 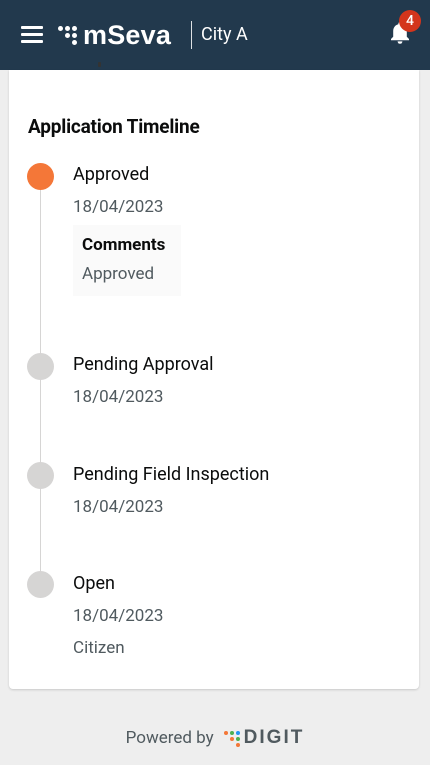 What do you see at coordinates (94, 583) in the screenshot?
I see `timeline-step-title: Open` at bounding box center [94, 583].